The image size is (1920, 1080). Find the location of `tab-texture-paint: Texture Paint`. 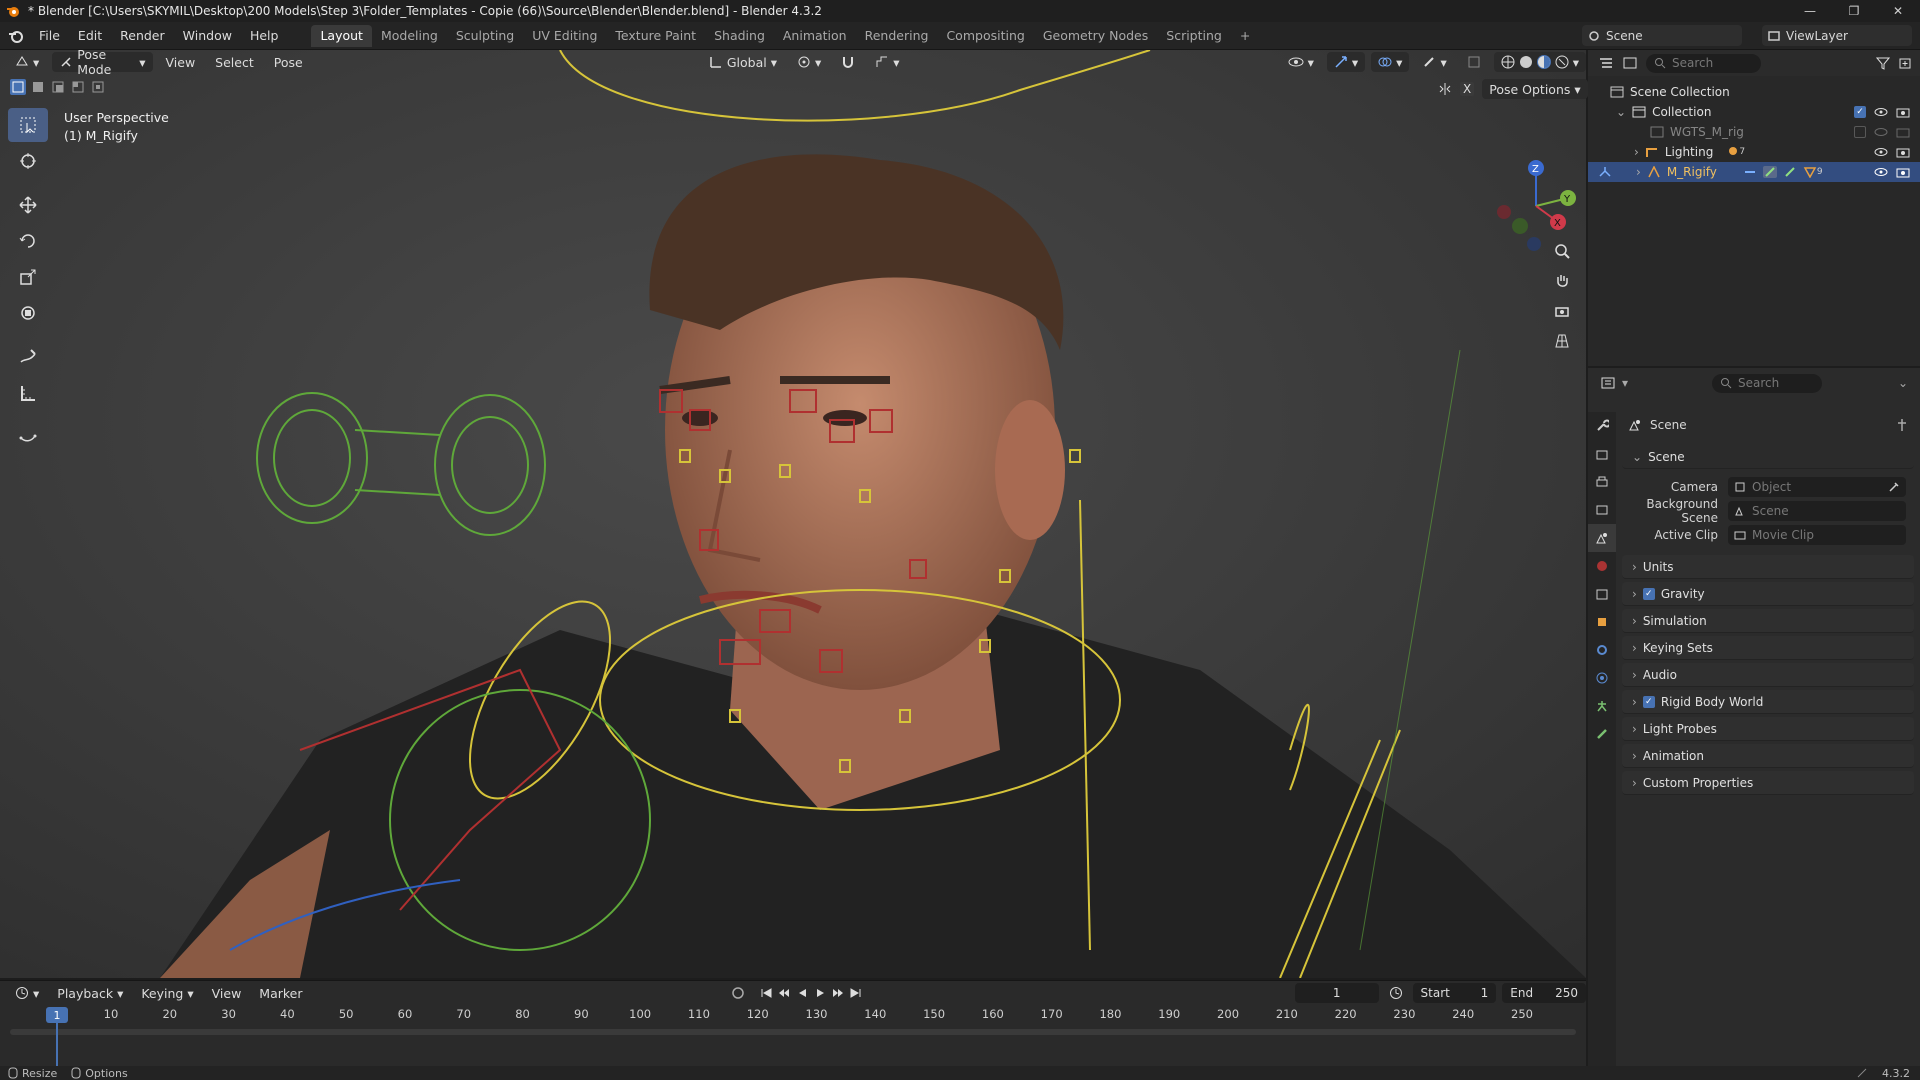

tab-texture-paint: Texture Paint is located at coordinates (655, 36).